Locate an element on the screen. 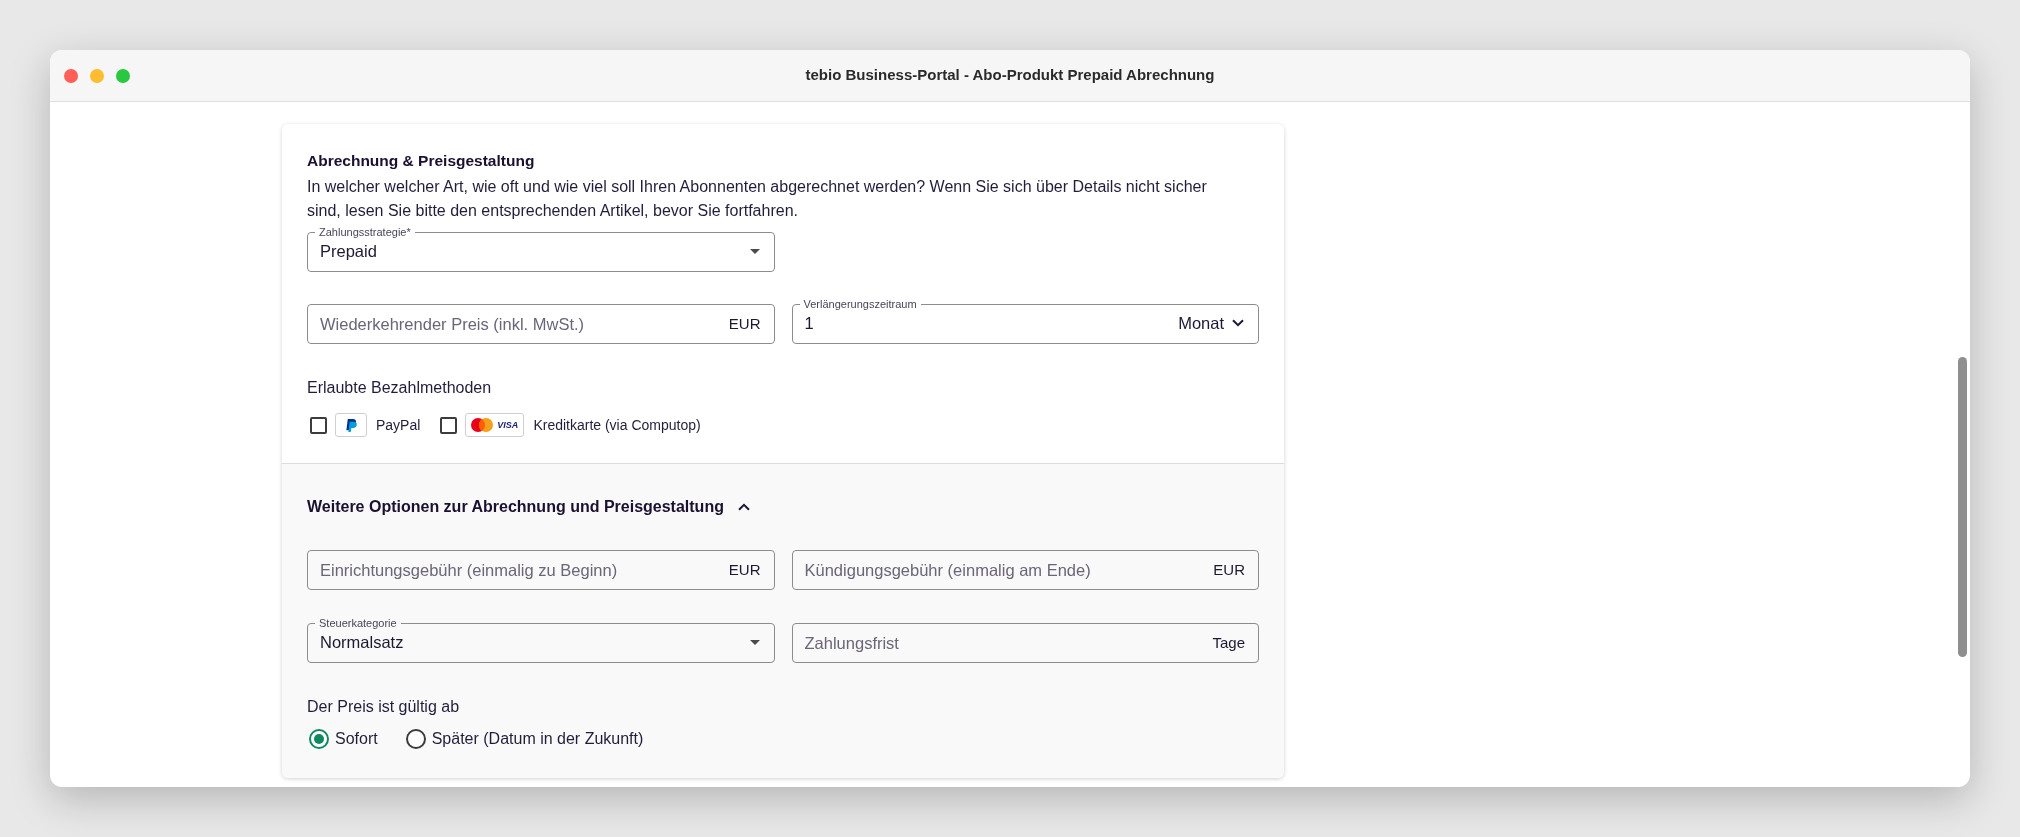 This screenshot has height=837, width=2020. unit-label: Tage is located at coordinates (1228, 643).